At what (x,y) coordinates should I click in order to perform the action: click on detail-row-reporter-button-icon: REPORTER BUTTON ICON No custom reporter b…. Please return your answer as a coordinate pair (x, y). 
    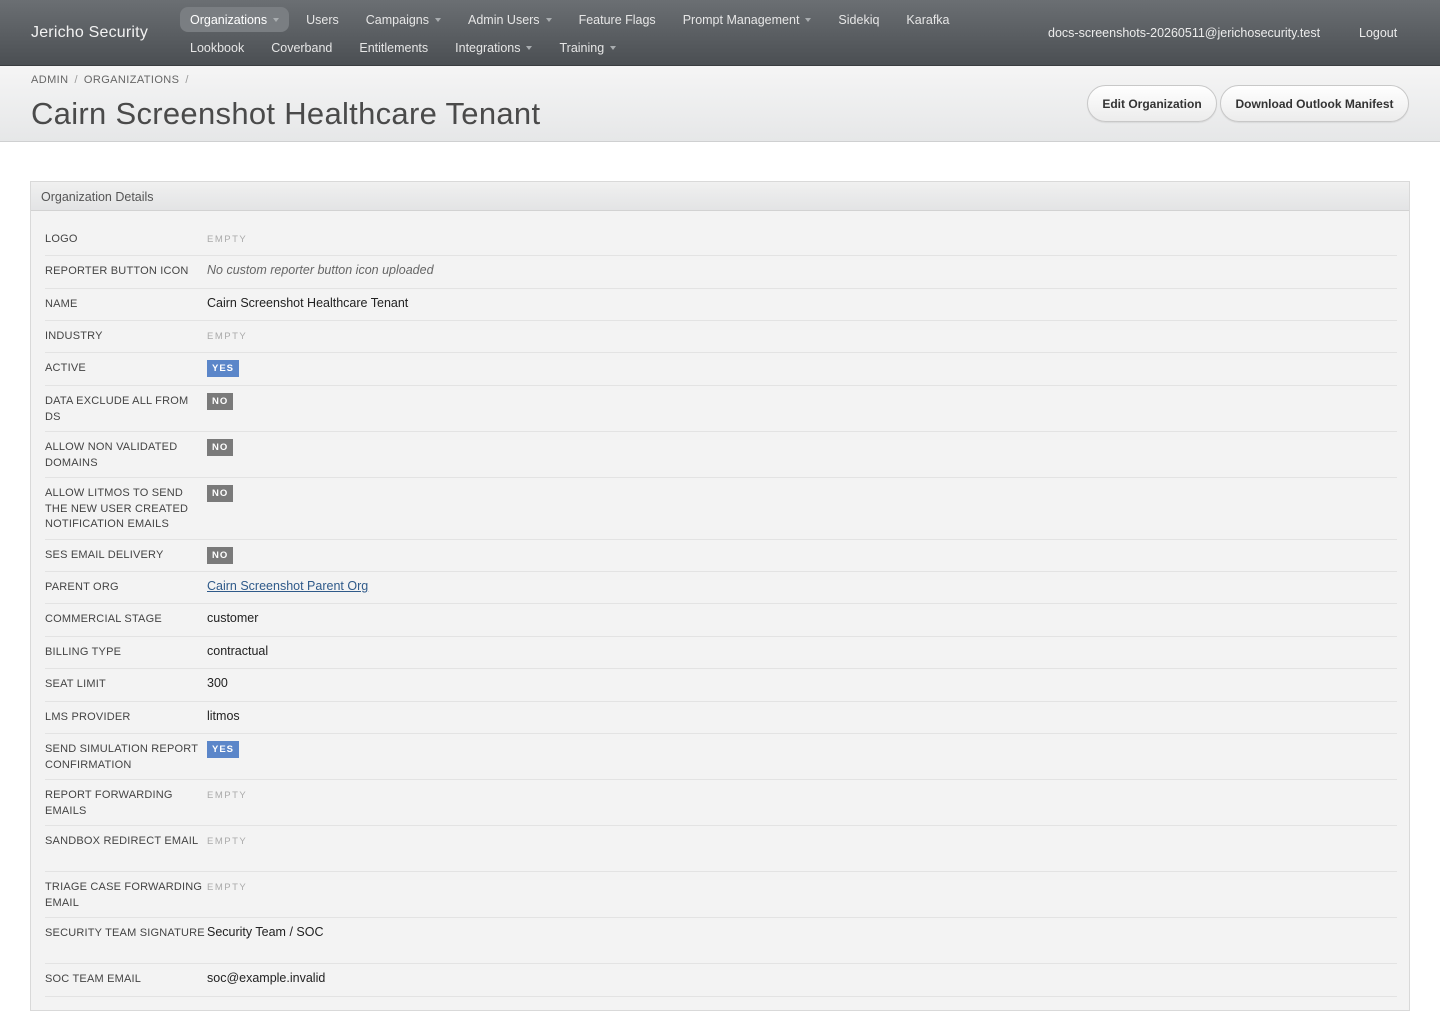
    Looking at the image, I should click on (721, 272).